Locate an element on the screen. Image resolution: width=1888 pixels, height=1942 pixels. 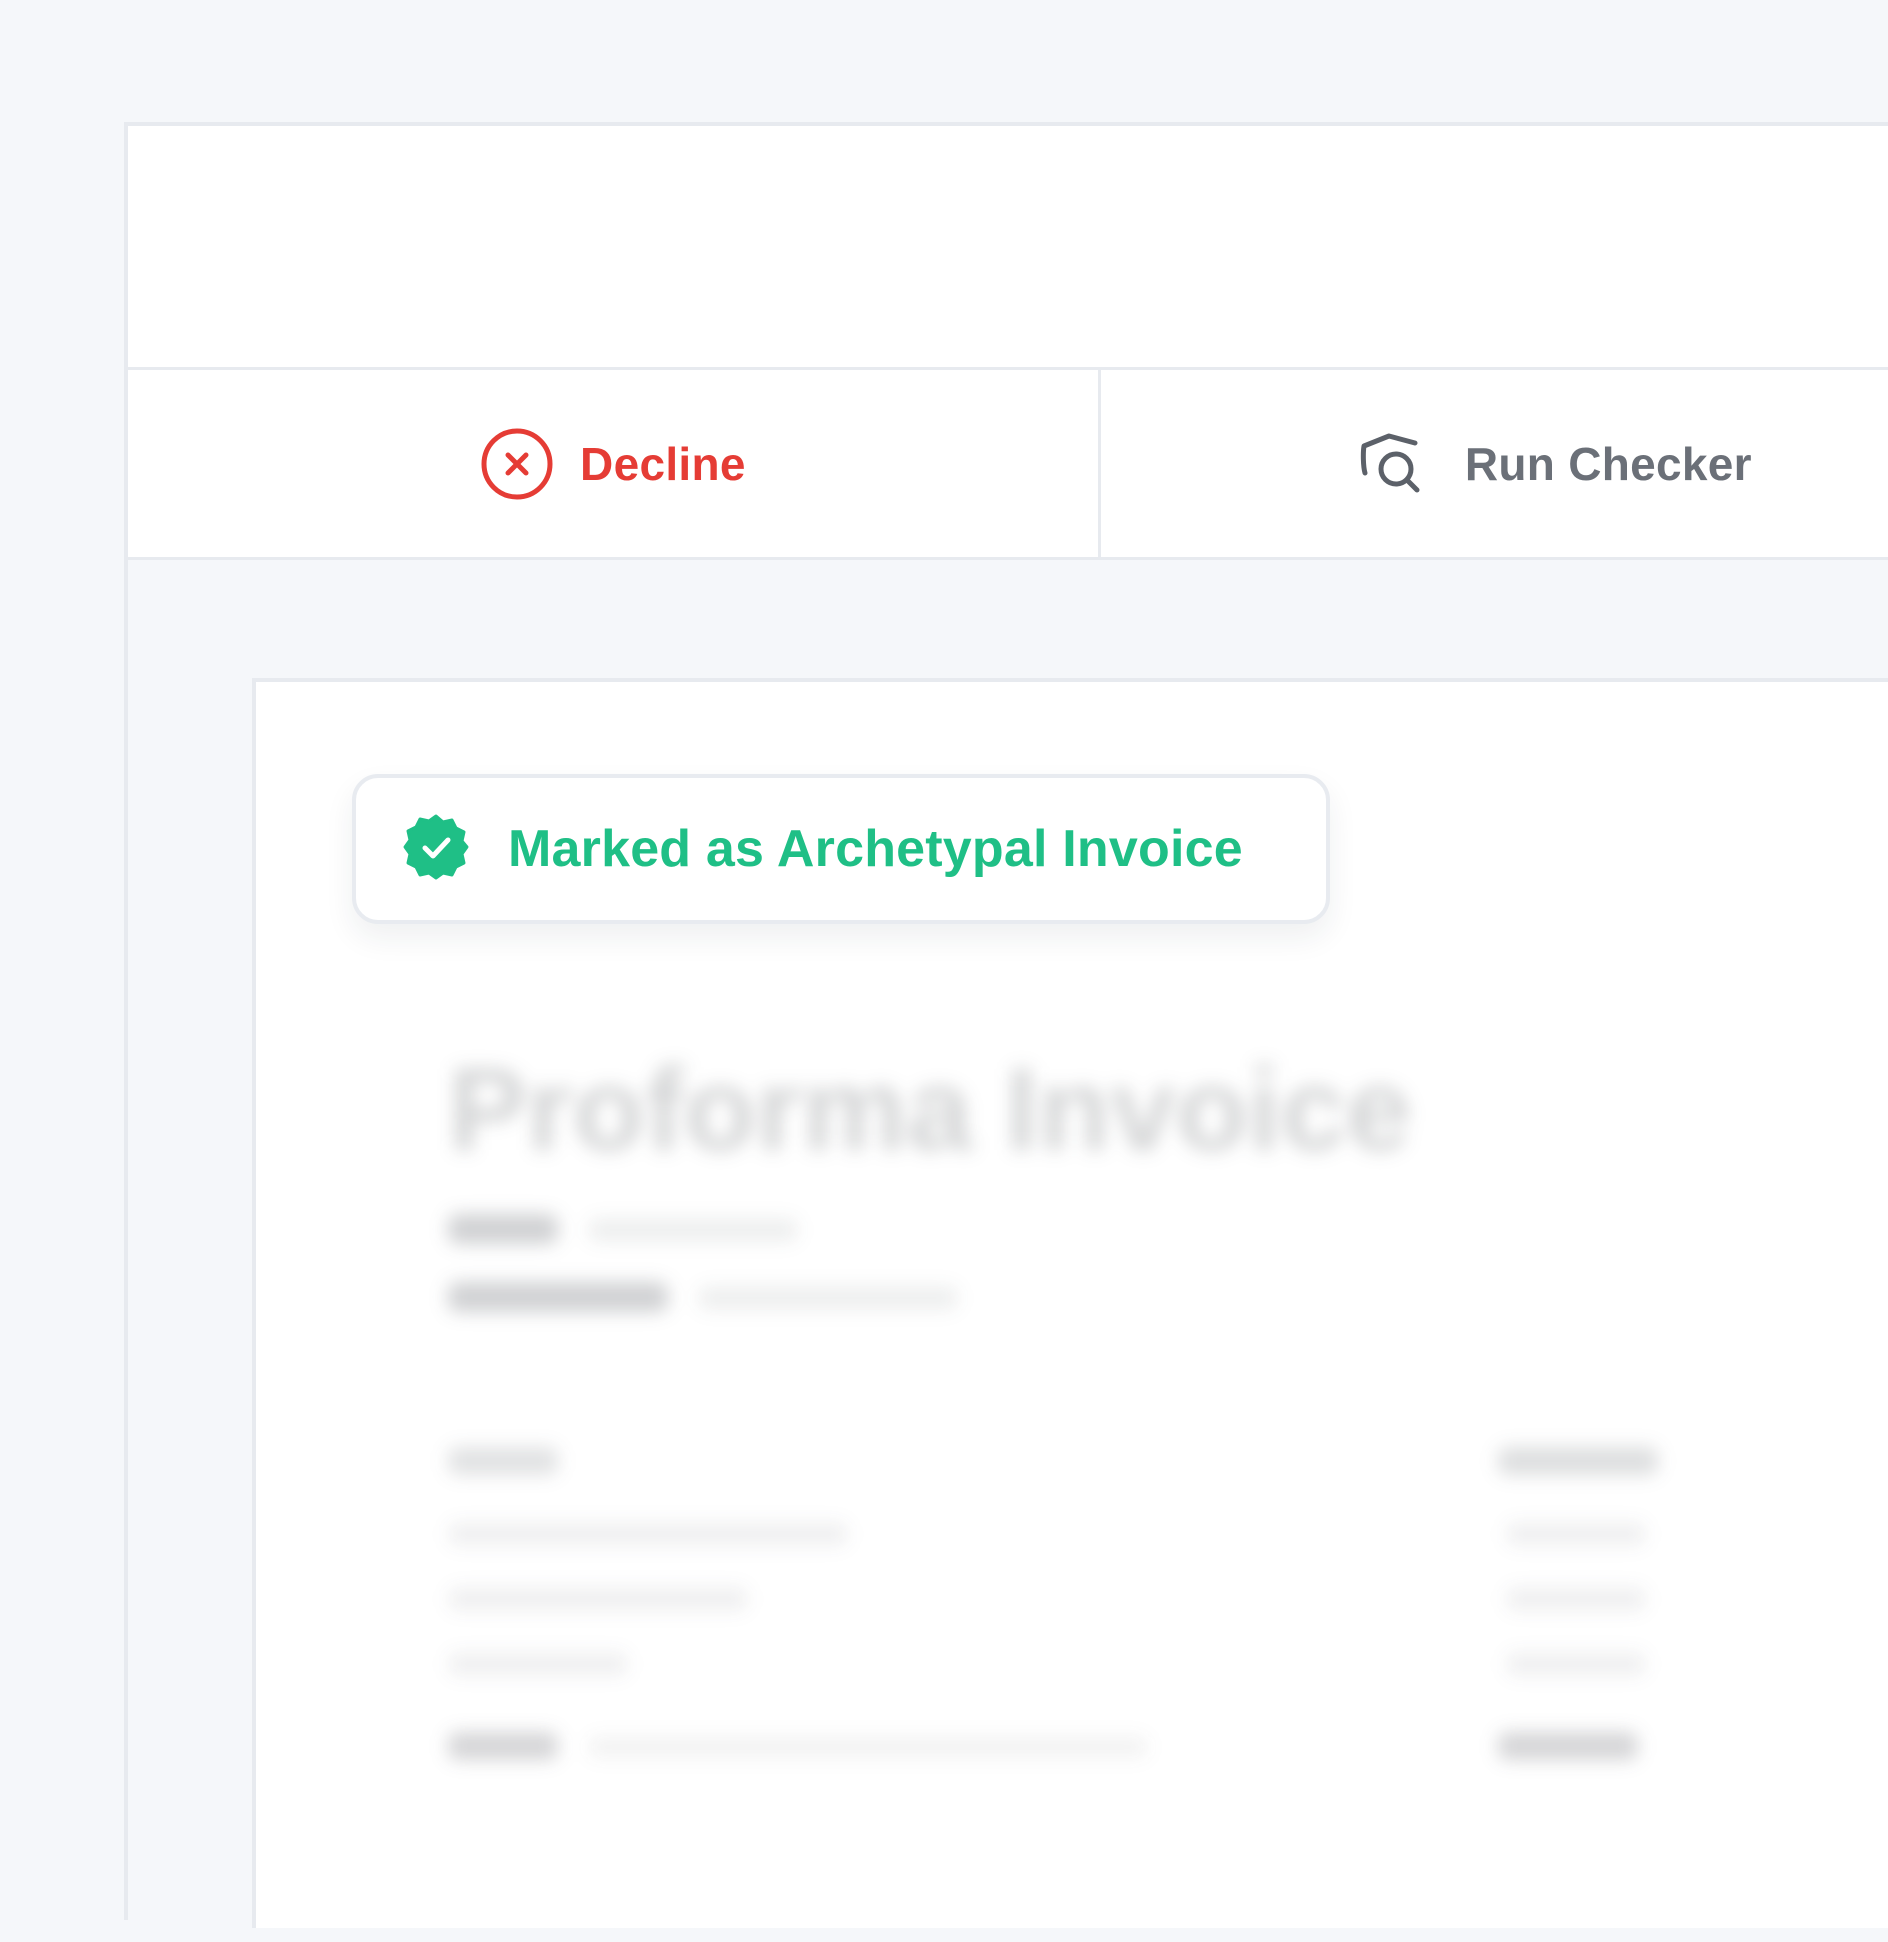
decline-label: Decline is located at coordinates (663, 463).